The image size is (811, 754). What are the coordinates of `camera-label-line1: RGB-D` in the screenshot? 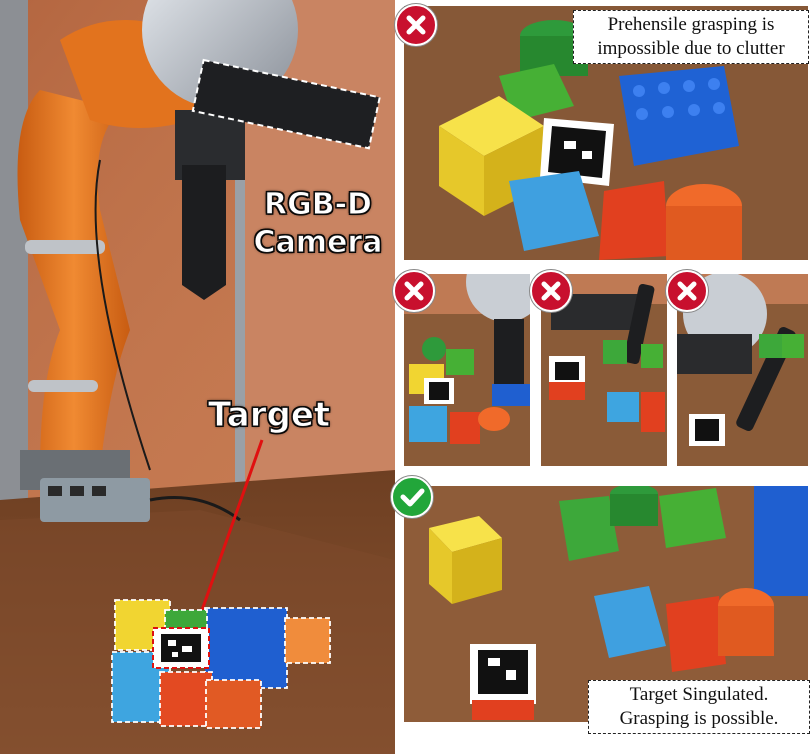 It's located at (318, 205).